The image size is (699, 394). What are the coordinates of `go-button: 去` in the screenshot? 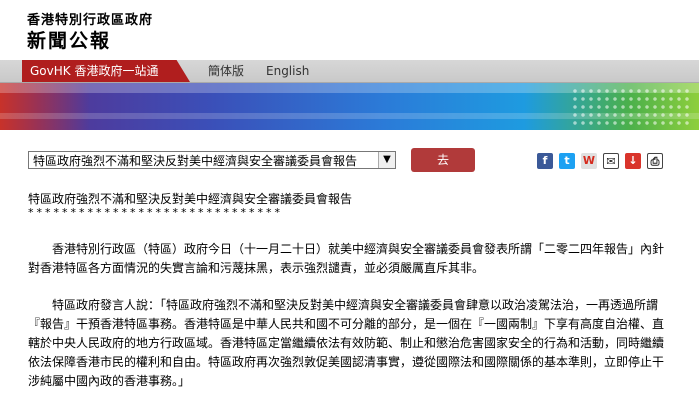 It's located at (443, 160).